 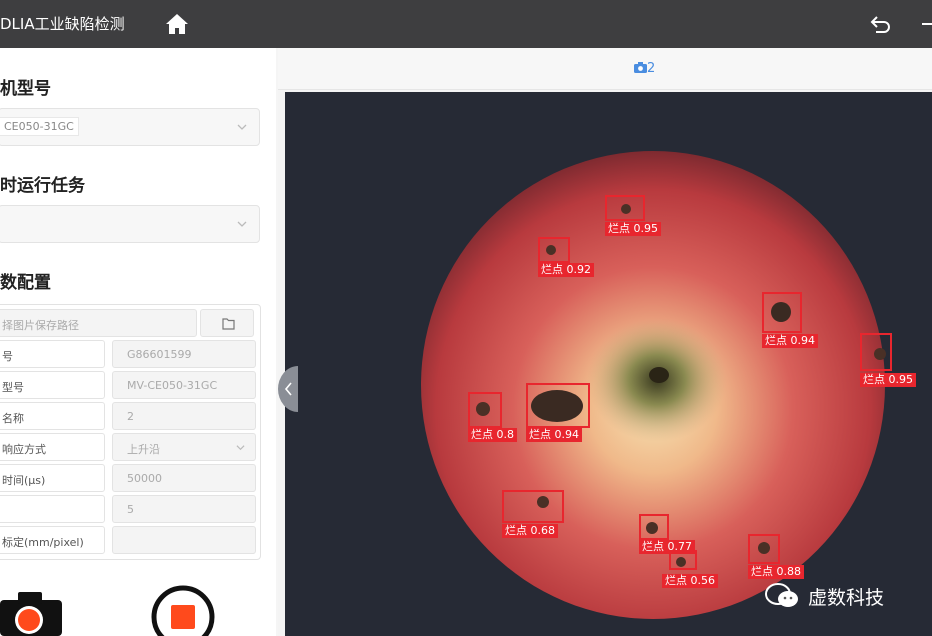 I want to click on minimize-button, so click(x=926, y=24).